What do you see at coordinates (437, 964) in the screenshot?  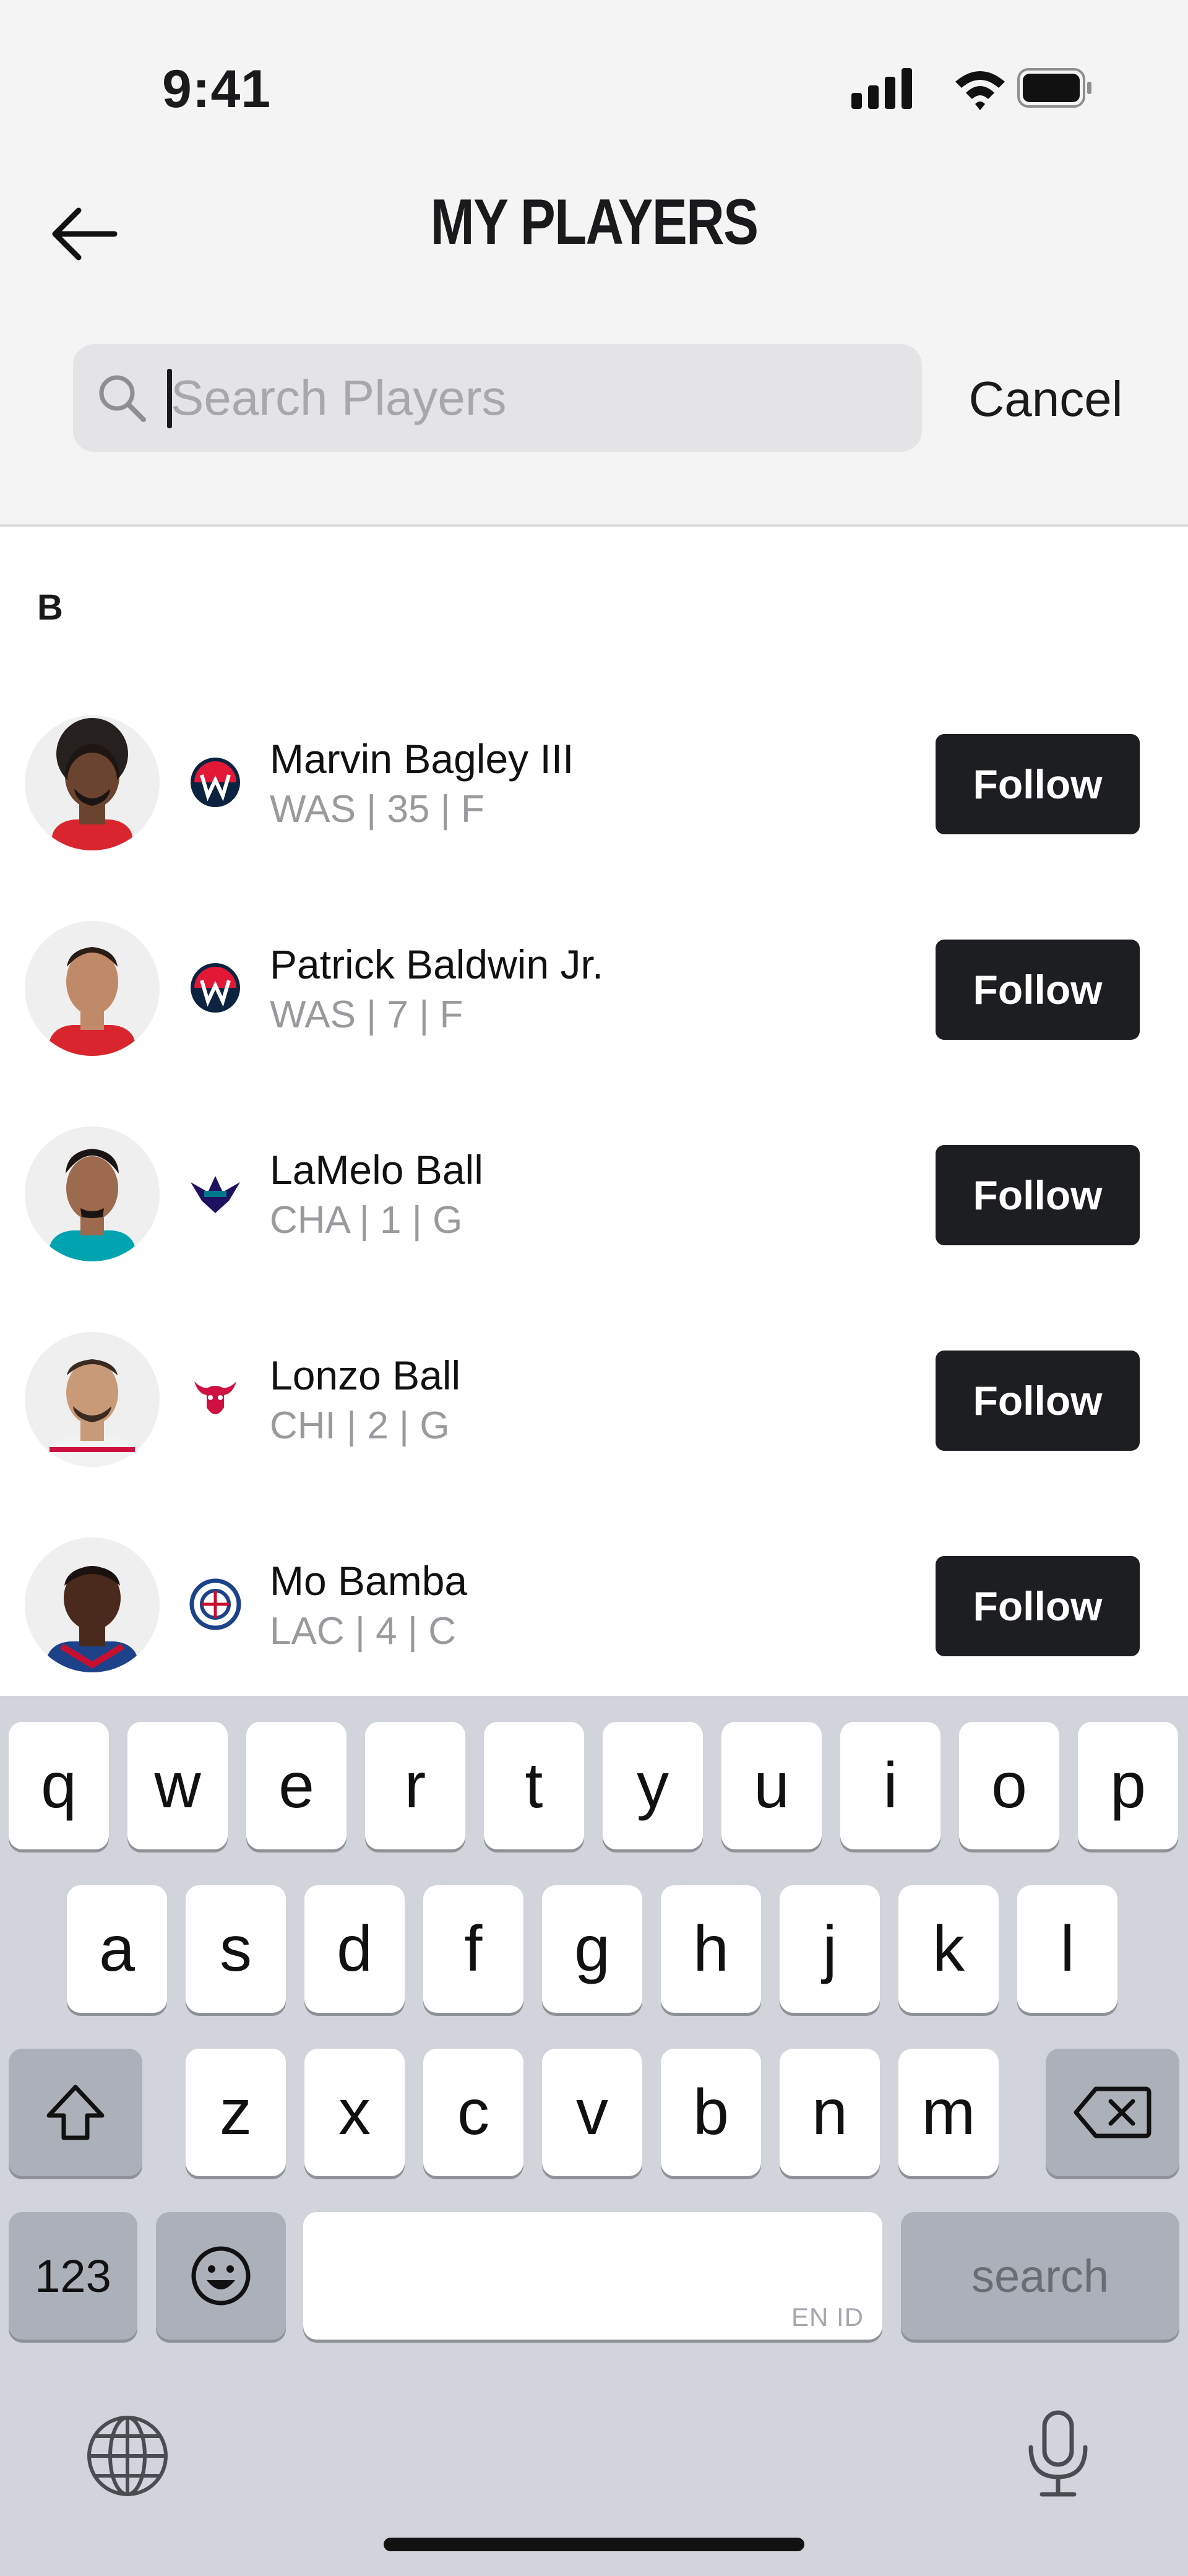 I see `player-name: Patrick Baldwin Jr.` at bounding box center [437, 964].